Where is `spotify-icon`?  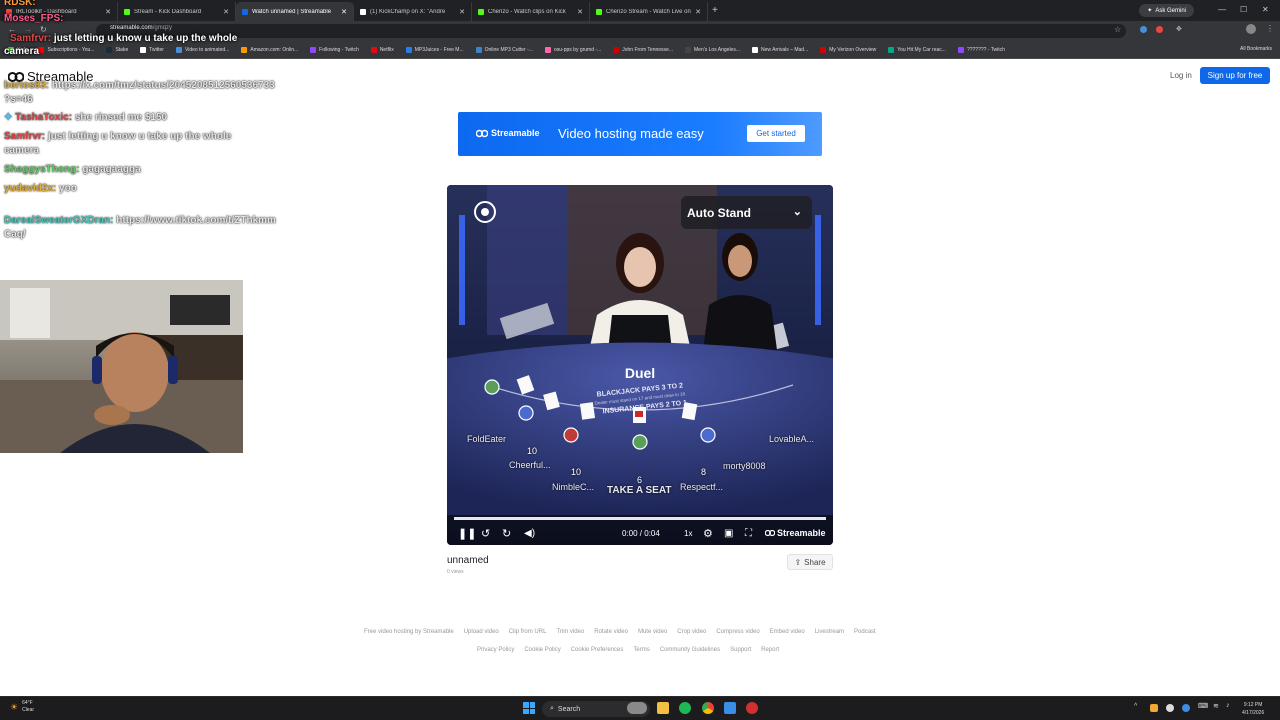
spotify-icon is located at coordinates (685, 708).